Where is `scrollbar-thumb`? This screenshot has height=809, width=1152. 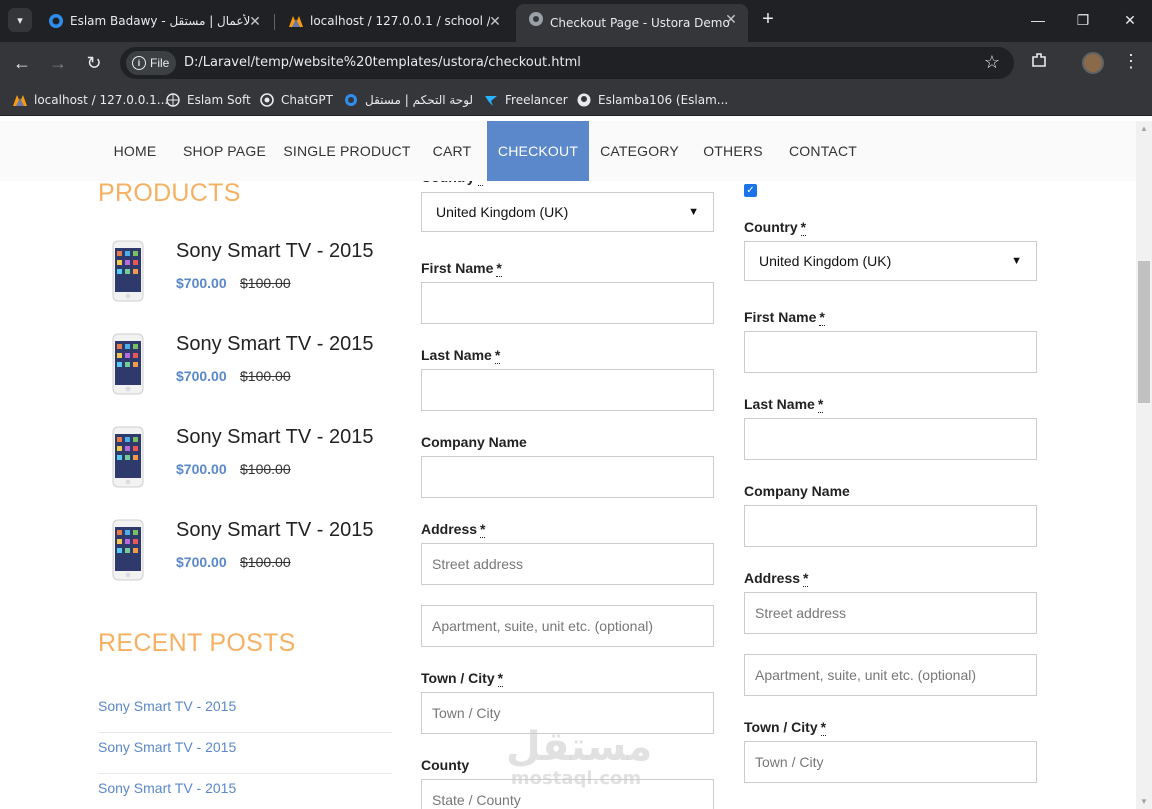
scrollbar-thumb is located at coordinates (1144, 332).